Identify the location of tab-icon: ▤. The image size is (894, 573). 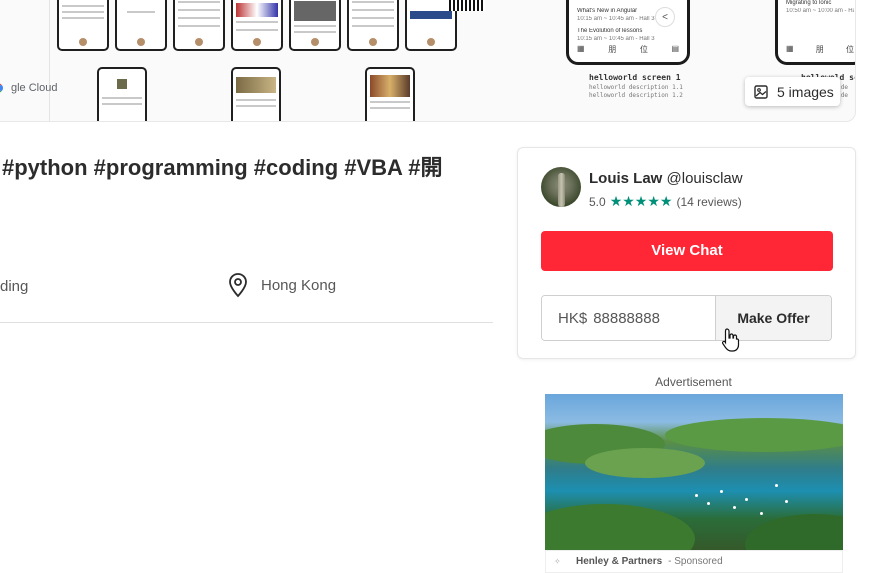
(675, 48).